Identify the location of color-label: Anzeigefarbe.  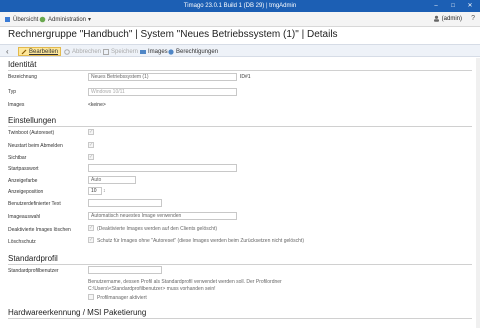
(23, 181).